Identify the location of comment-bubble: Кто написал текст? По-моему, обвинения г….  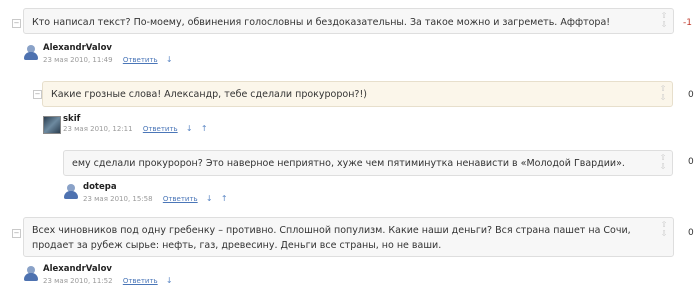
(348, 21).